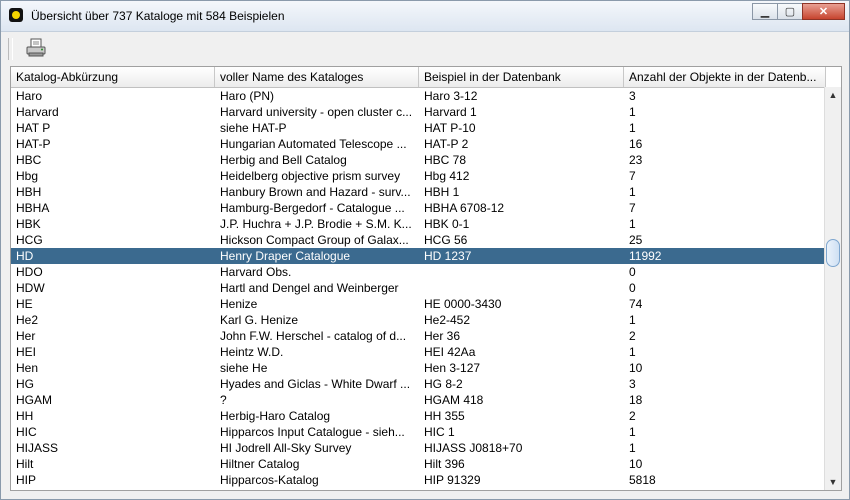 This screenshot has width=850, height=500. What do you see at coordinates (451, 96) in the screenshot?
I see `cell-example: Haro 3-12` at bounding box center [451, 96].